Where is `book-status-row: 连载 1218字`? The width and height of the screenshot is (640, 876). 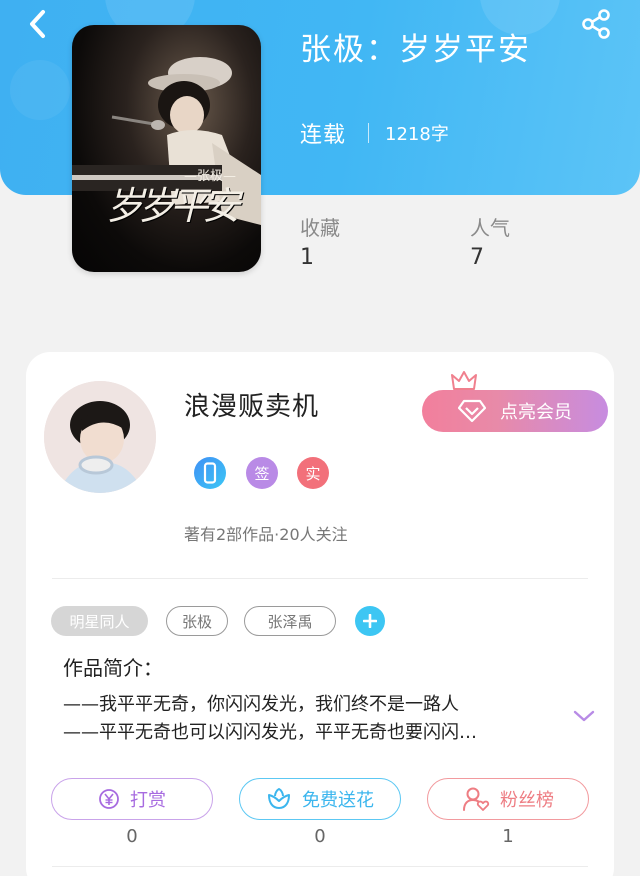 book-status-row: 连载 1218字 is located at coordinates (374, 133).